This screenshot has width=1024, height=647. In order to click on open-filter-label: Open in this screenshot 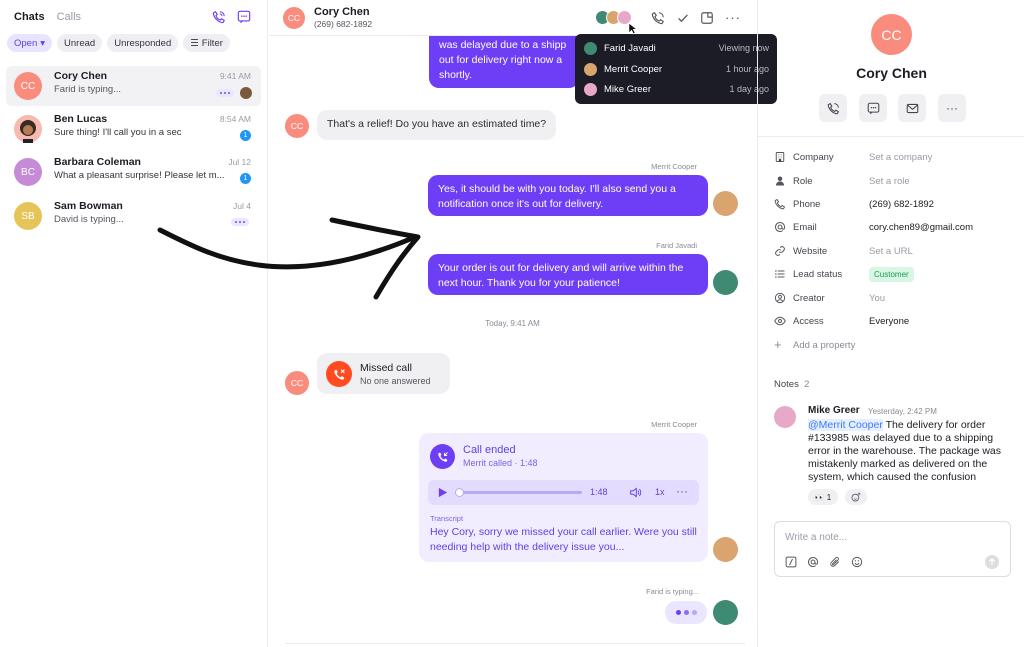, I will do `click(26, 43)`.